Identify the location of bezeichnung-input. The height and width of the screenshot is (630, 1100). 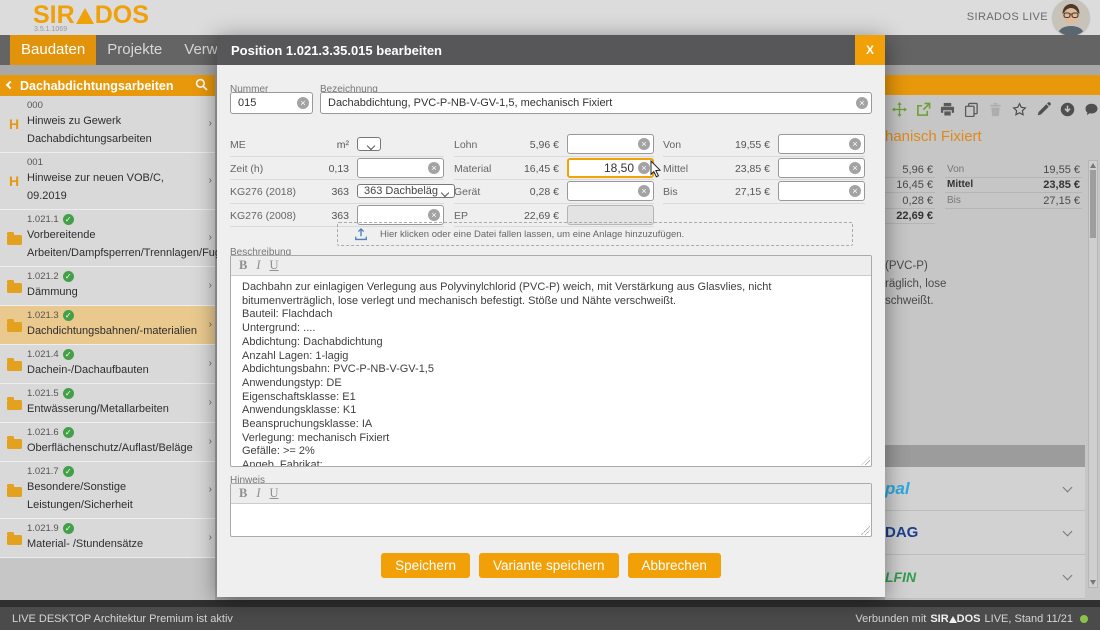
(596, 103).